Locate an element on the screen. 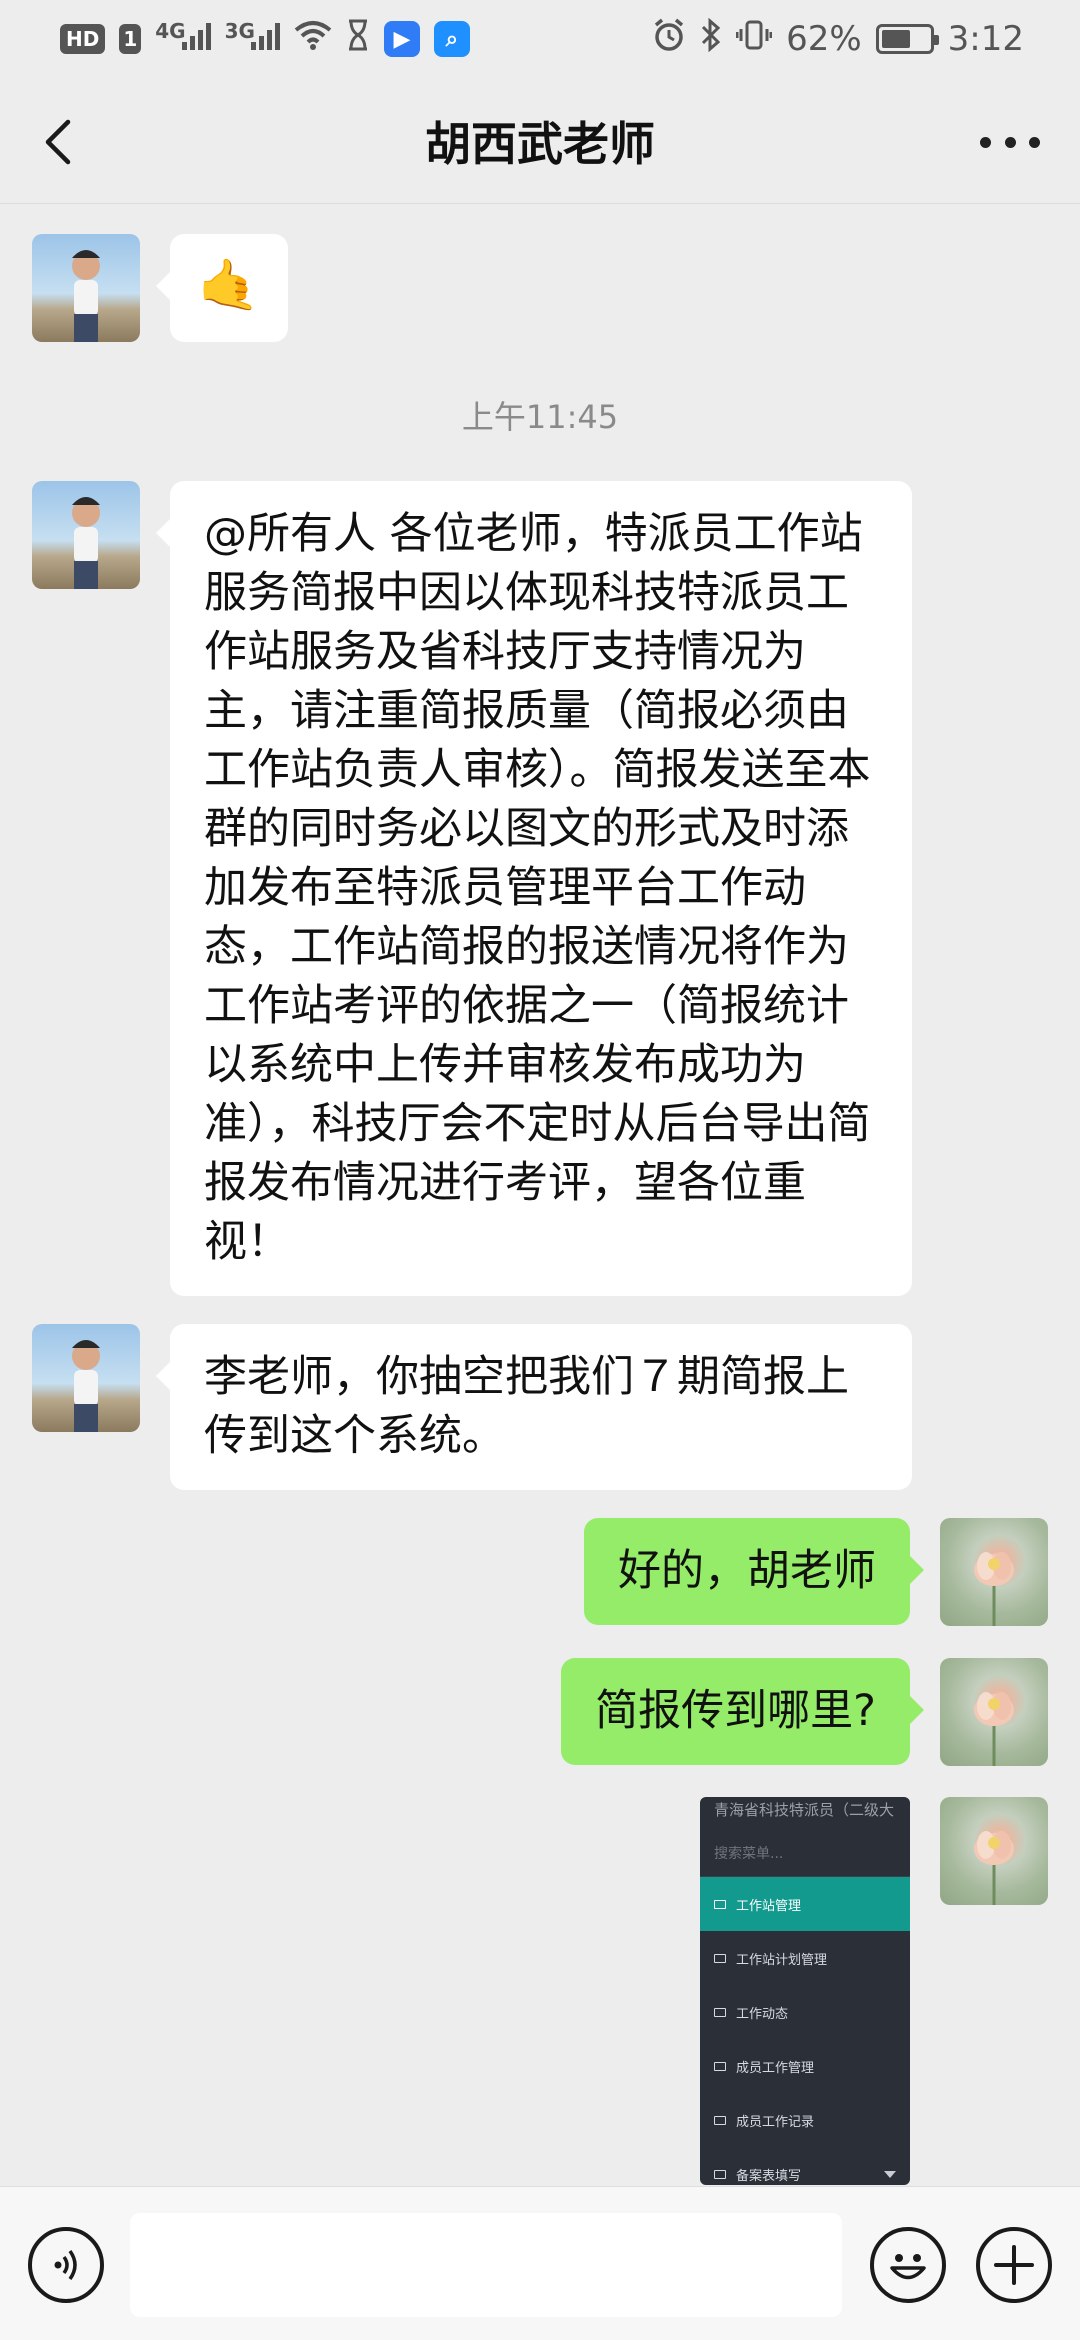 This screenshot has height=2340, width=1080. message-bubble-reply-ok: 好的，胡老师 is located at coordinates (754, 1571).